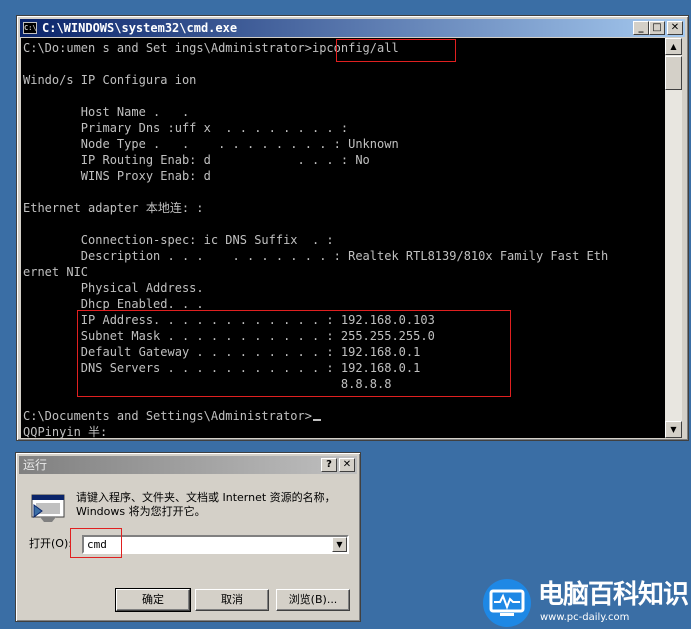 This screenshot has height=629, width=691. I want to click on help-button: ?, so click(329, 465).